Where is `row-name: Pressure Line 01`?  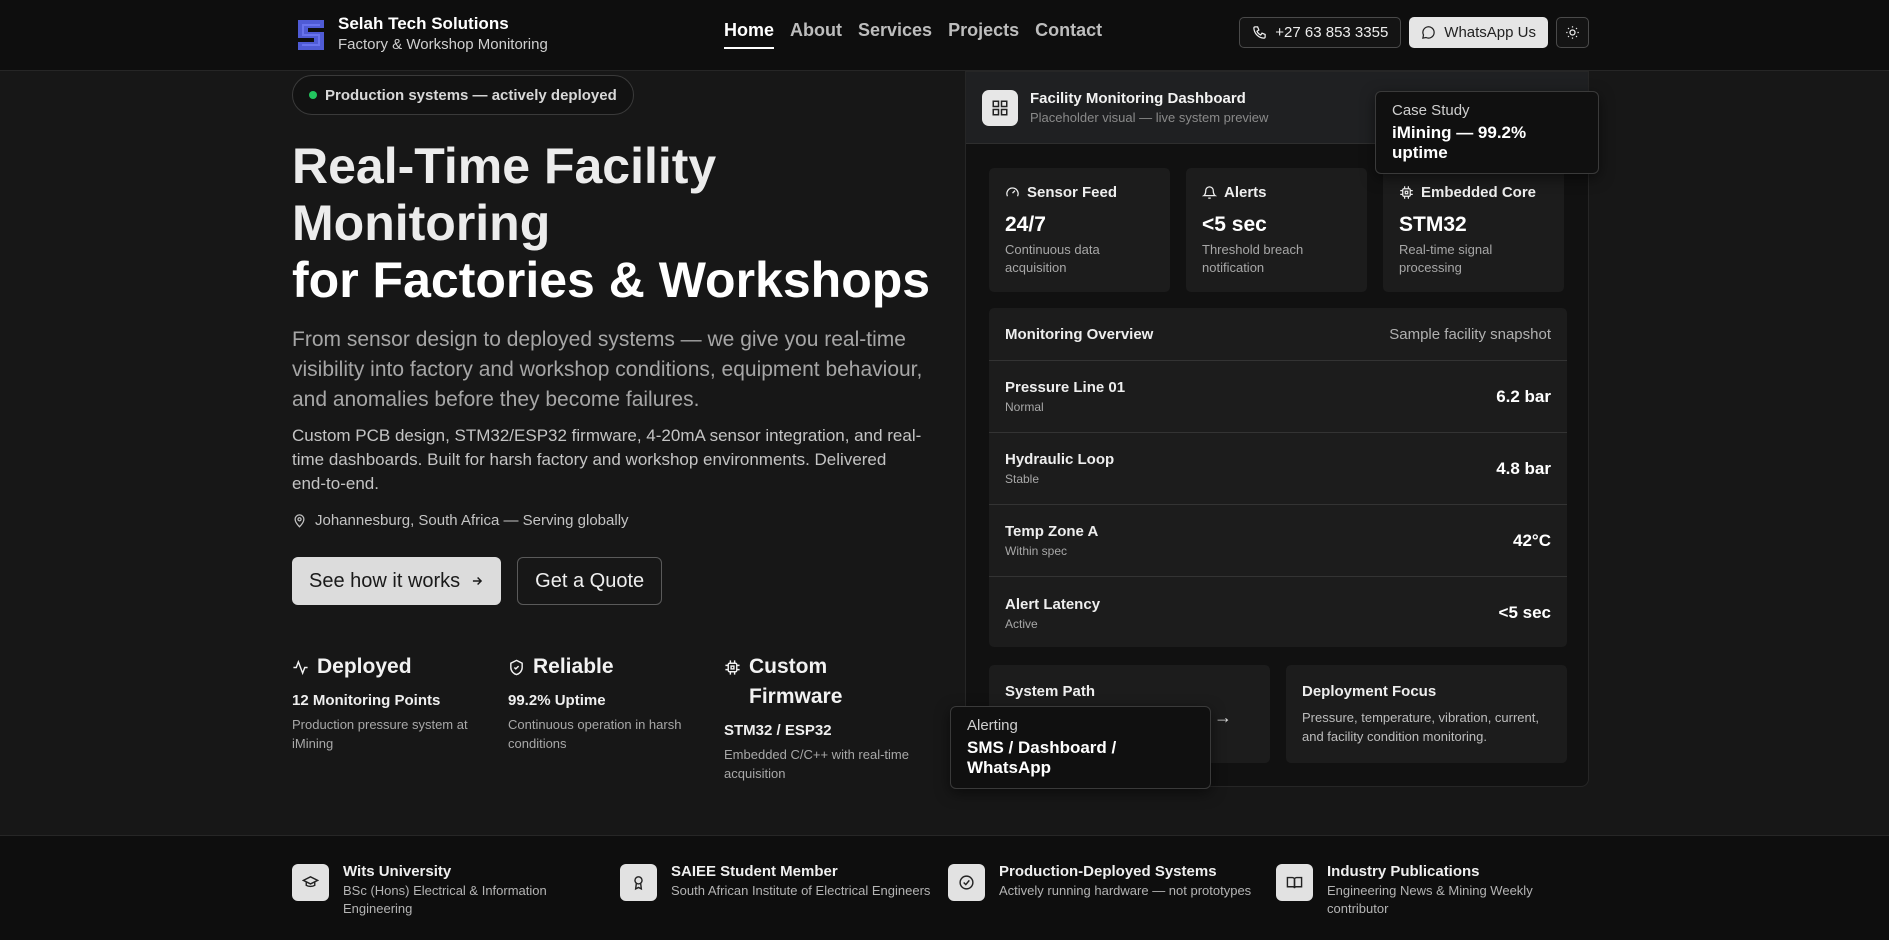 row-name: Pressure Line 01 is located at coordinates (1065, 387).